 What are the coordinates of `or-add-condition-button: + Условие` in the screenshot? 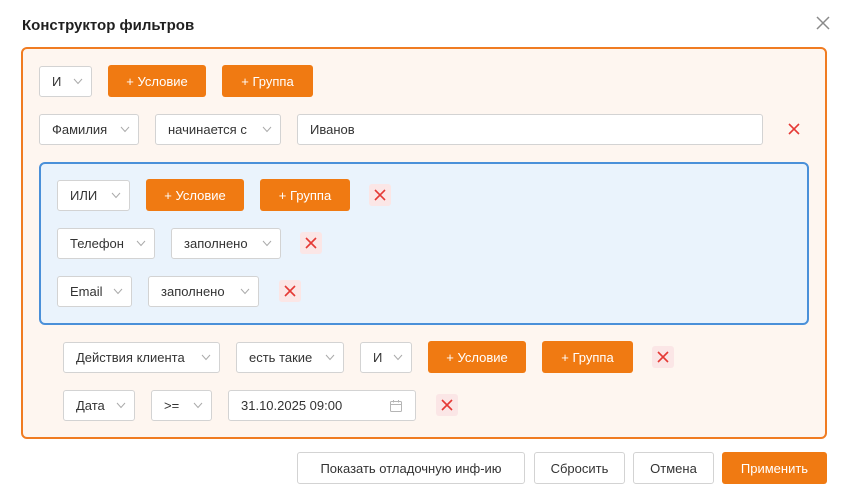 It's located at (195, 195).